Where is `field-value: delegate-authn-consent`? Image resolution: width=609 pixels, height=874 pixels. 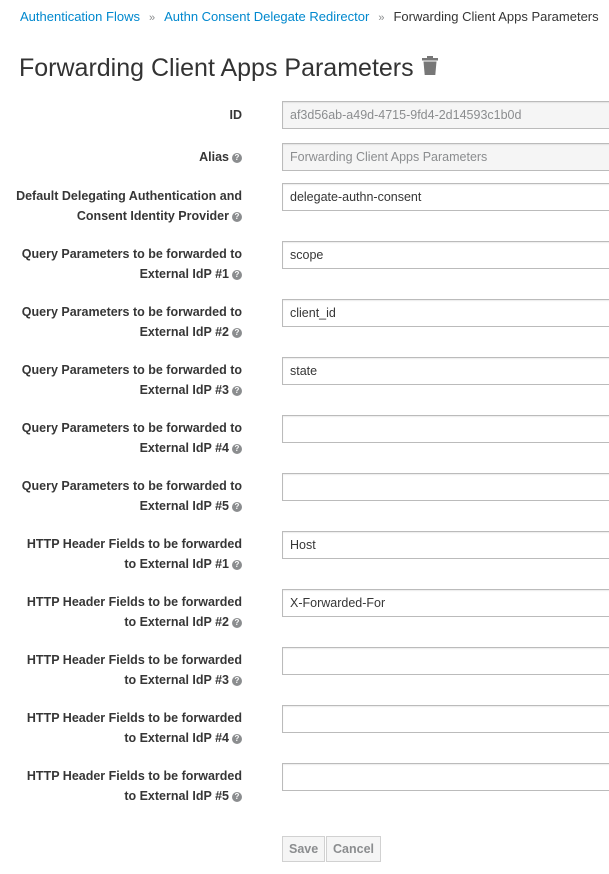 field-value: delegate-authn-consent is located at coordinates (356, 197).